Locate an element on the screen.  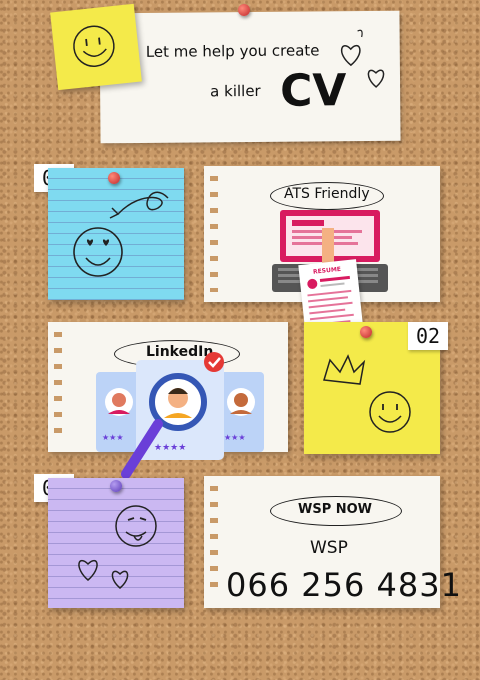
smiley-sticky-note is located at coordinates (96, 47).